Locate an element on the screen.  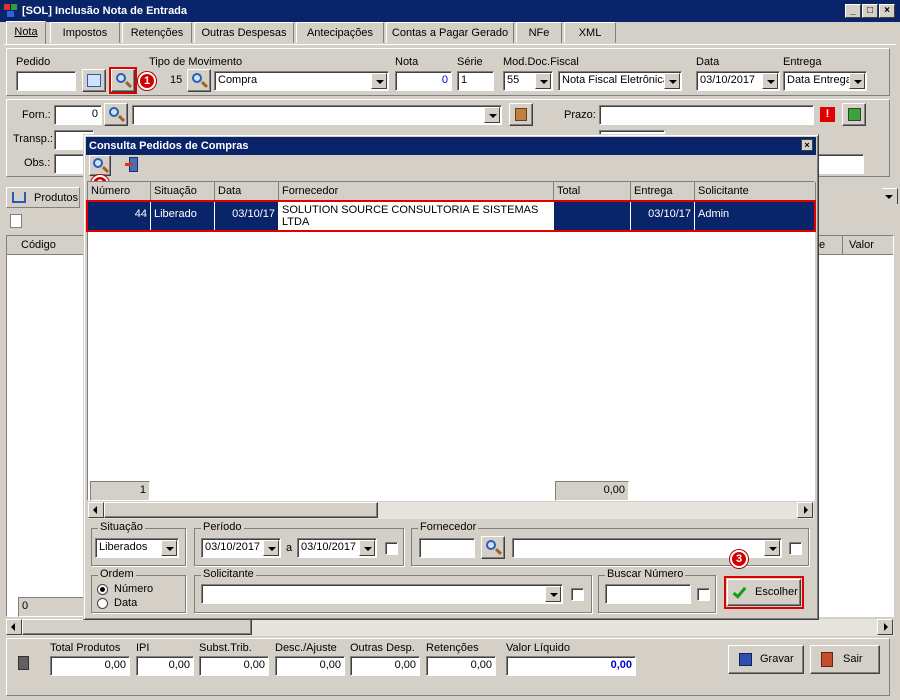
gravar-button: Gravar is located at coordinates (766, 659).